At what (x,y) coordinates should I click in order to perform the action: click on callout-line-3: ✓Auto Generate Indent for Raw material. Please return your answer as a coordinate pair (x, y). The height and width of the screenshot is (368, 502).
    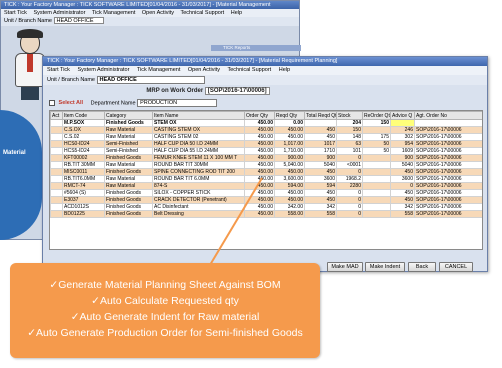
    Looking at the image, I should click on (165, 317).